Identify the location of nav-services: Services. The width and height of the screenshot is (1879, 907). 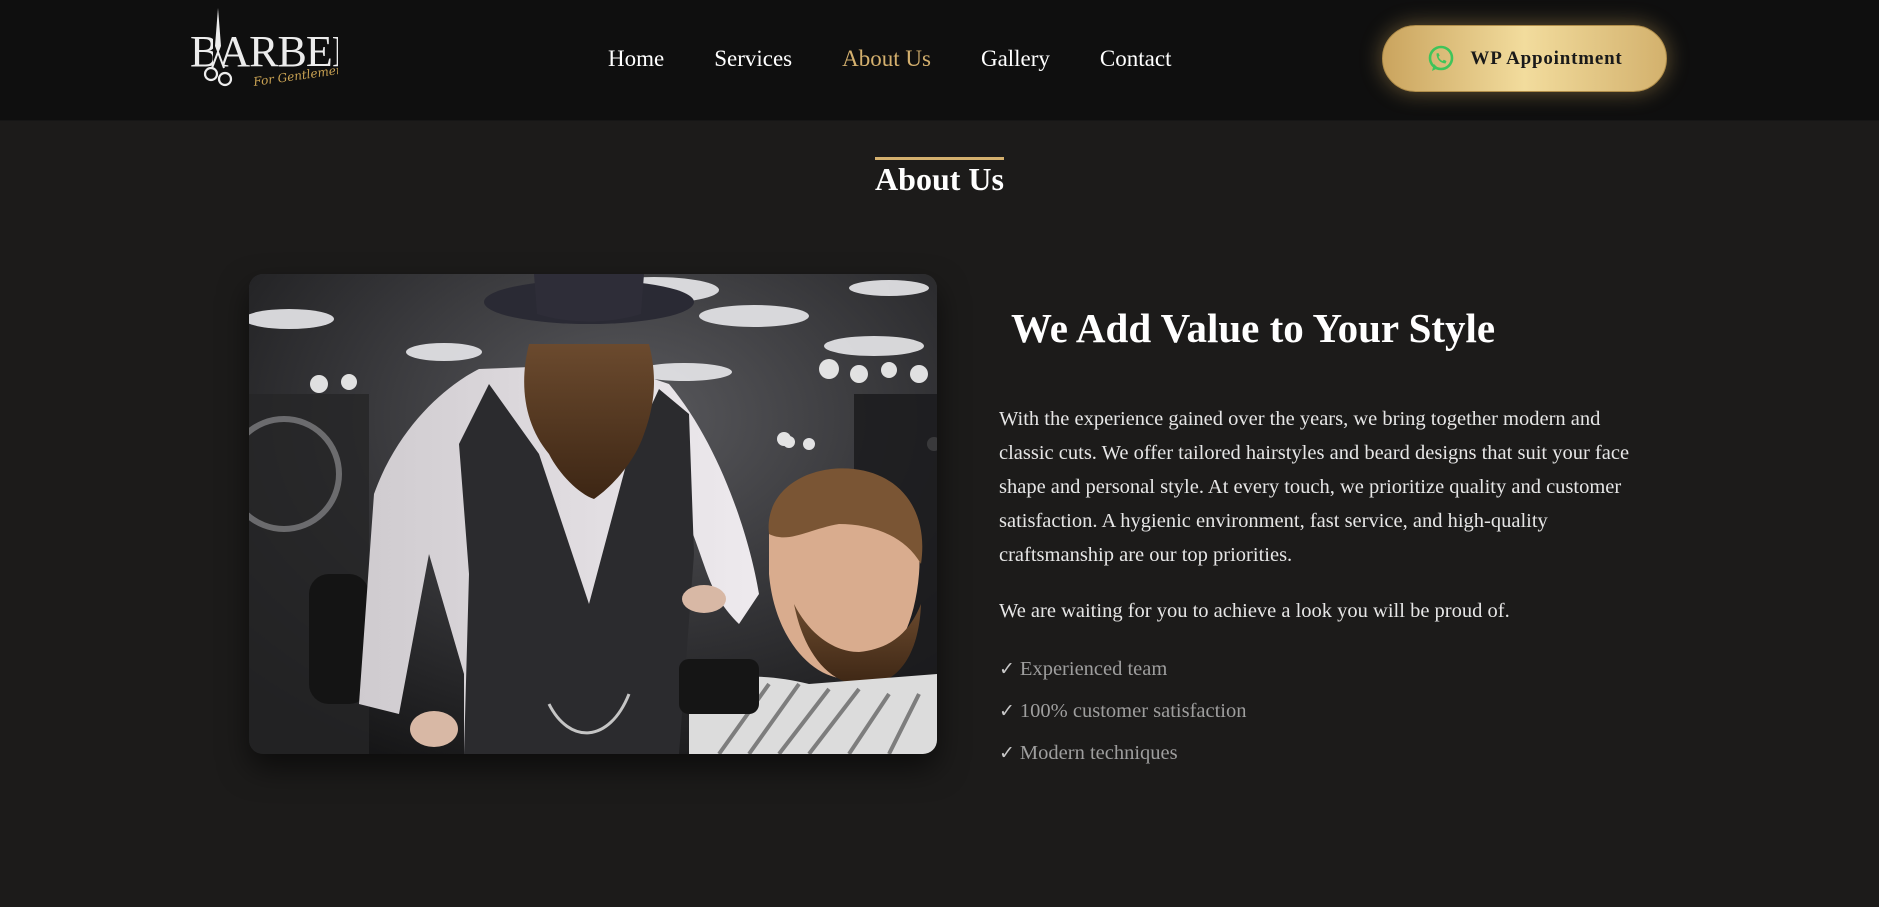
(753, 59).